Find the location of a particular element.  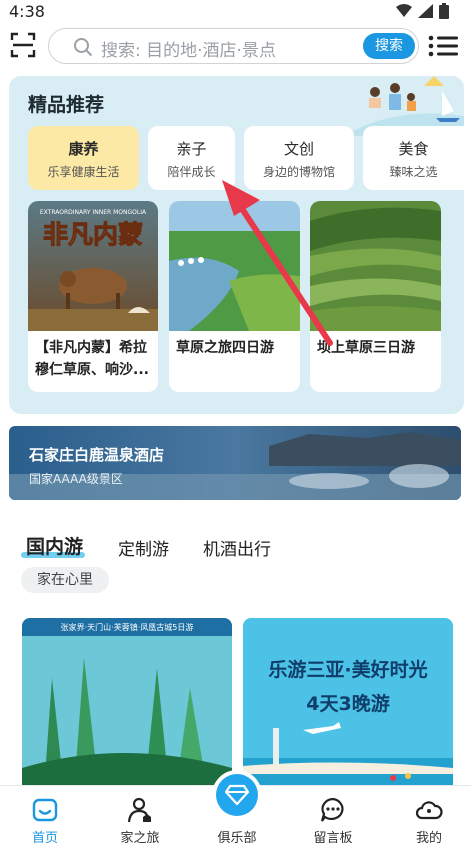

search-button: 搜索 is located at coordinates (389, 46).